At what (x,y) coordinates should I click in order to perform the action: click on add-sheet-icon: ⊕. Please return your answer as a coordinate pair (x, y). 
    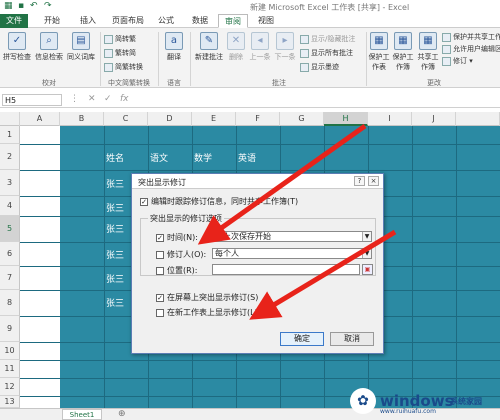
    Looking at the image, I should click on (122, 414).